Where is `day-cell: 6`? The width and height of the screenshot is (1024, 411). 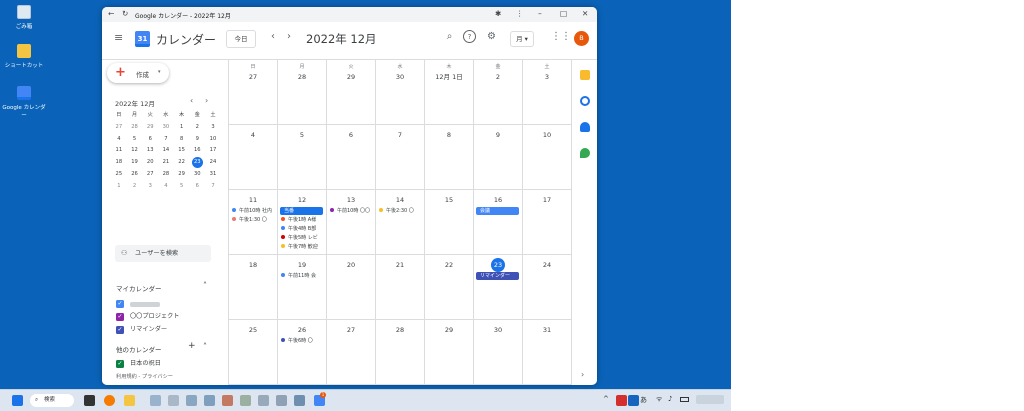
day-cell: 6 is located at coordinates (351, 157).